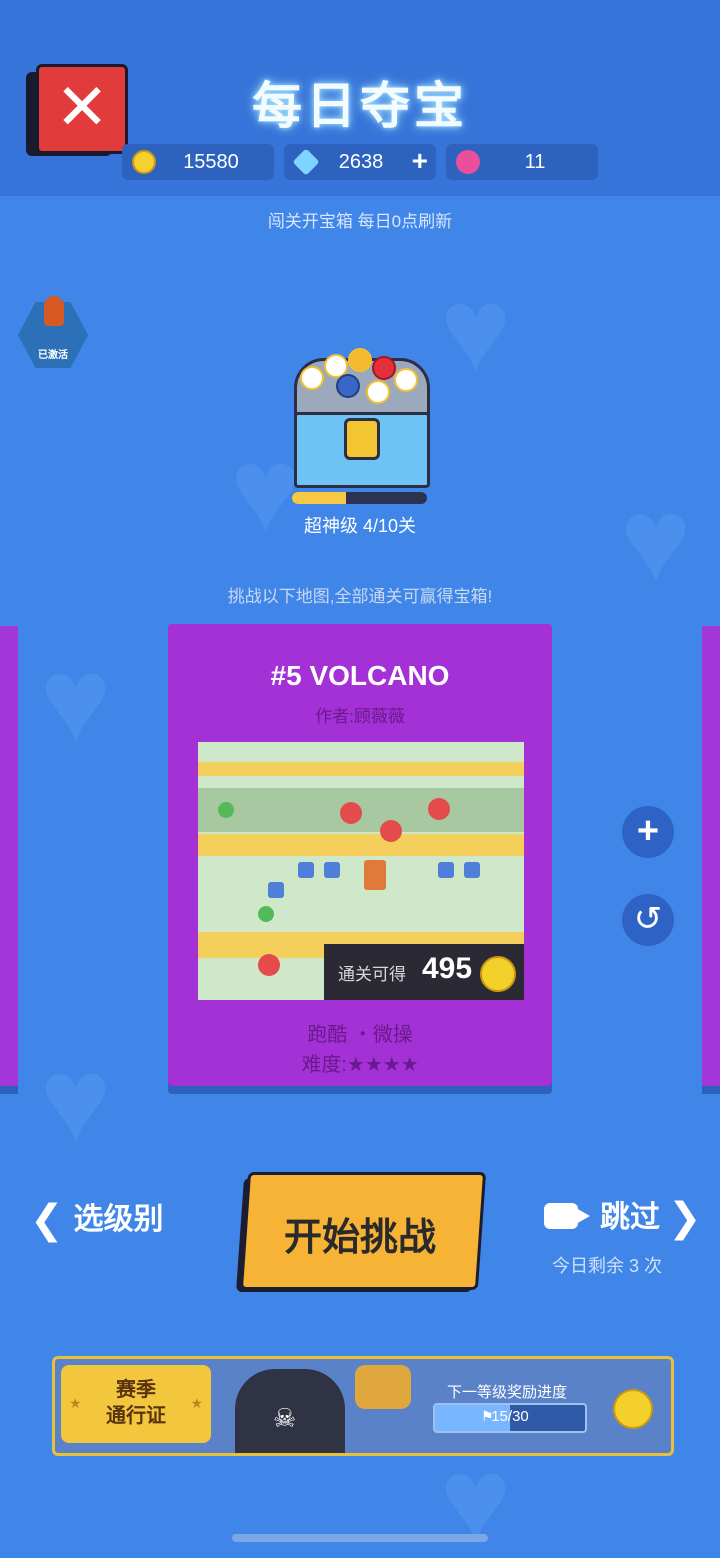 The image size is (720, 1558). I want to click on hero-character-image, so click(383, 1387).